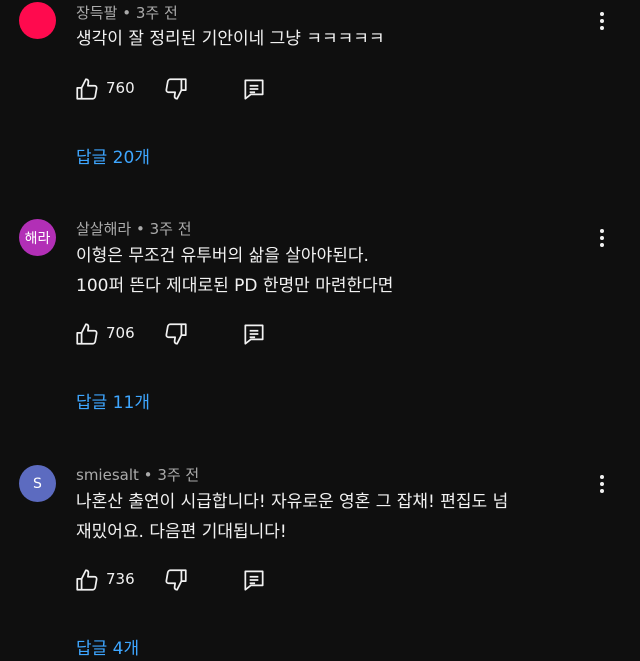 Image resolution: width=640 pixels, height=661 pixels. I want to click on comment-actions: 736, so click(184, 580).